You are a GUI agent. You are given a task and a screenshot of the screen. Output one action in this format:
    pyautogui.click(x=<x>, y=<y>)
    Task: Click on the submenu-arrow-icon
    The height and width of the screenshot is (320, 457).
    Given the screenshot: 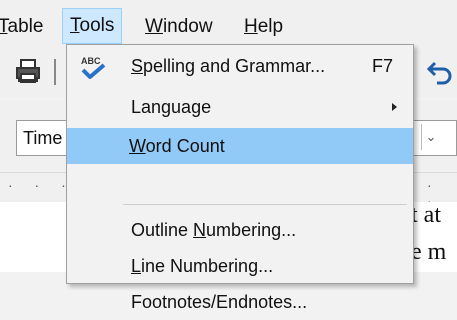 What is the action you would take?
    pyautogui.click(x=394, y=107)
    